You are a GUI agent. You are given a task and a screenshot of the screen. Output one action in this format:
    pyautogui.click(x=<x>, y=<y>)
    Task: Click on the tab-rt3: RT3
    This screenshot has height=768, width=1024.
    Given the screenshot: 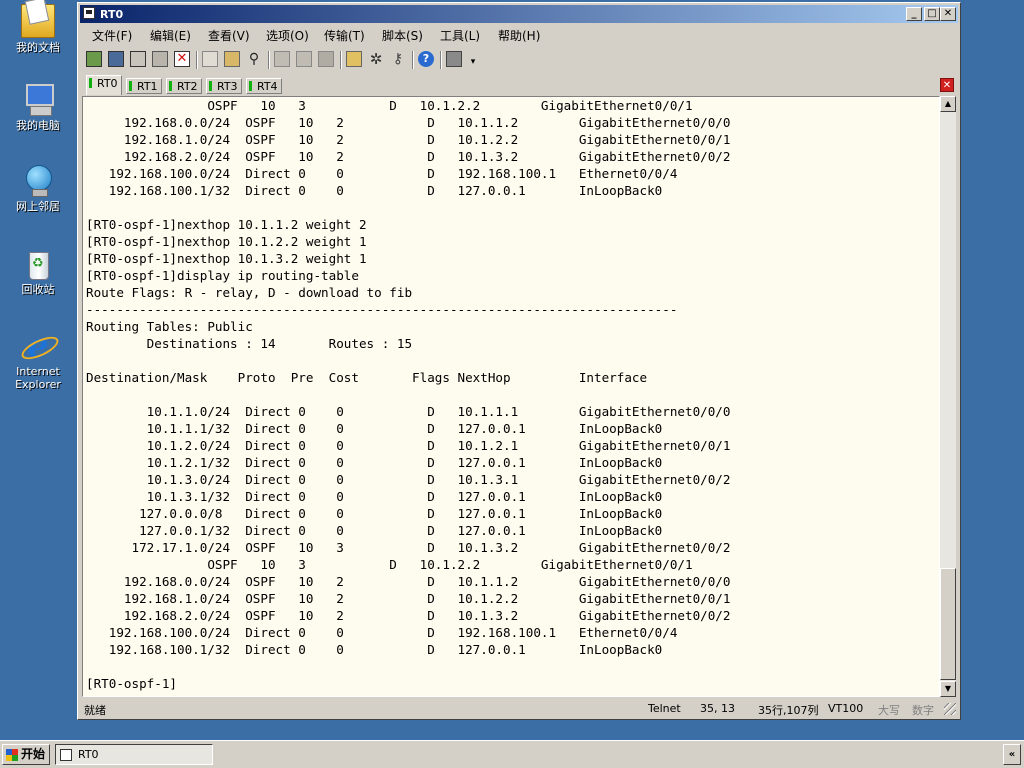 What is the action you would take?
    pyautogui.click(x=224, y=86)
    